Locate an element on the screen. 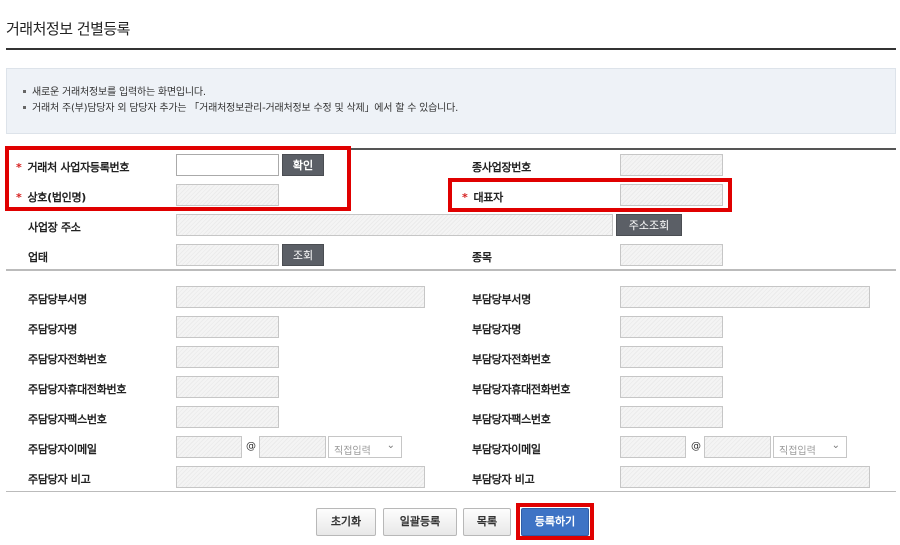 This screenshot has width=900, height=545. sub-dept-label: 부담당부서명 is located at coordinates (501, 299).